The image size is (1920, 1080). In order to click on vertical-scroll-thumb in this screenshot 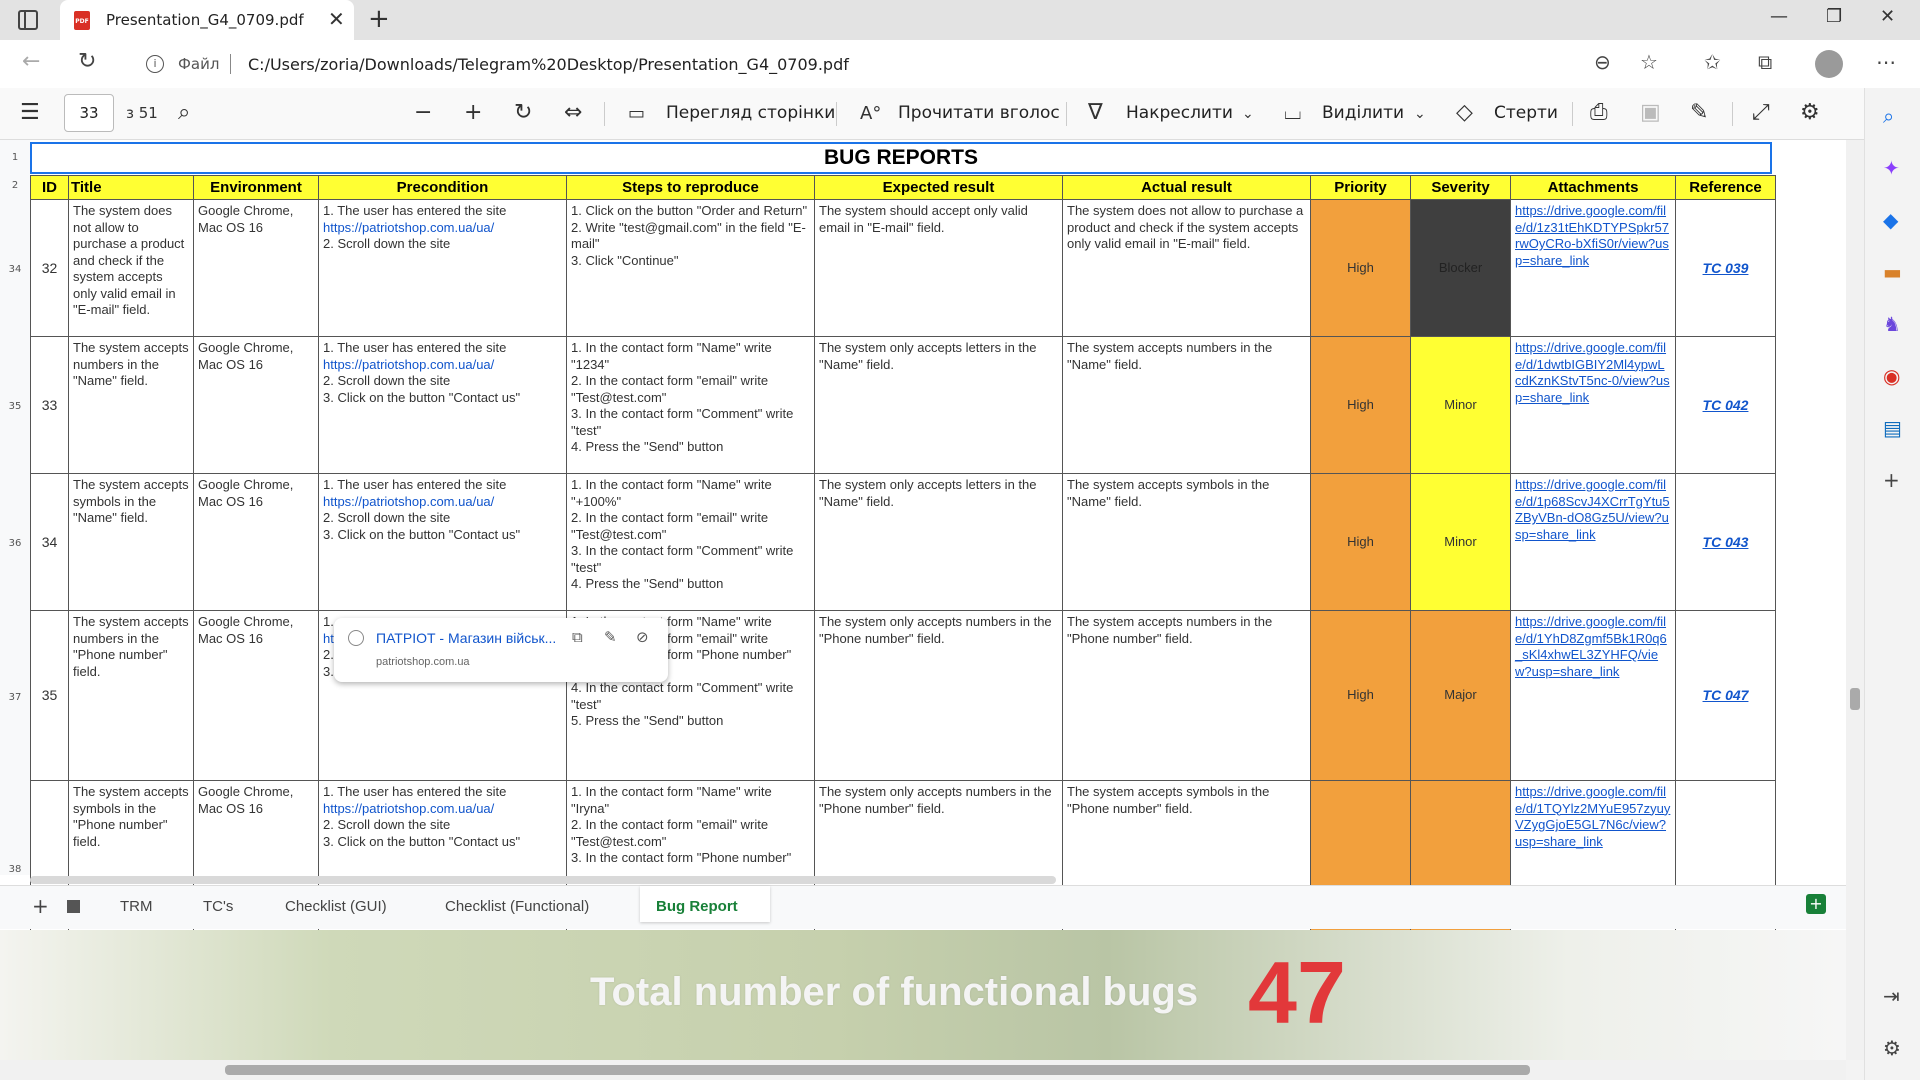, I will do `click(1855, 699)`.